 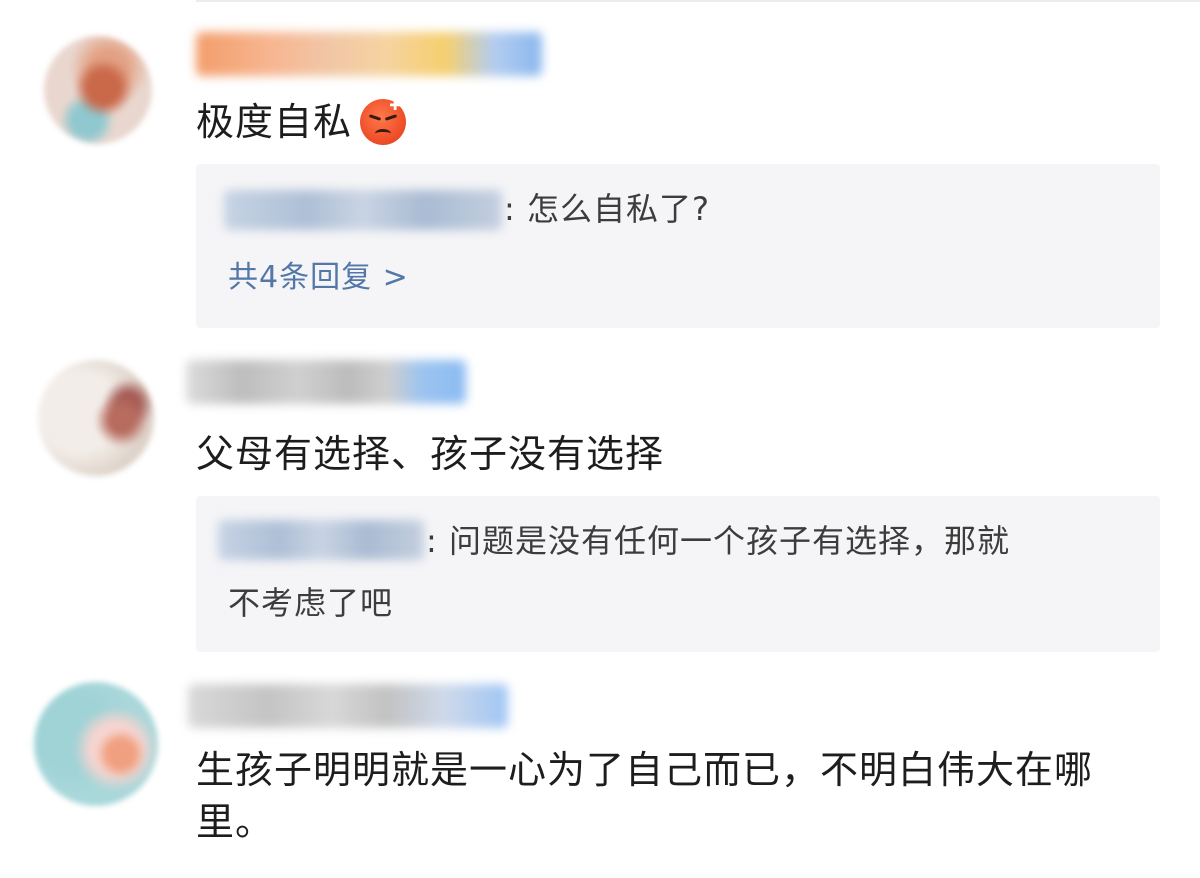 I want to click on comment-text: 极度自私 ✚, so click(x=301, y=122).